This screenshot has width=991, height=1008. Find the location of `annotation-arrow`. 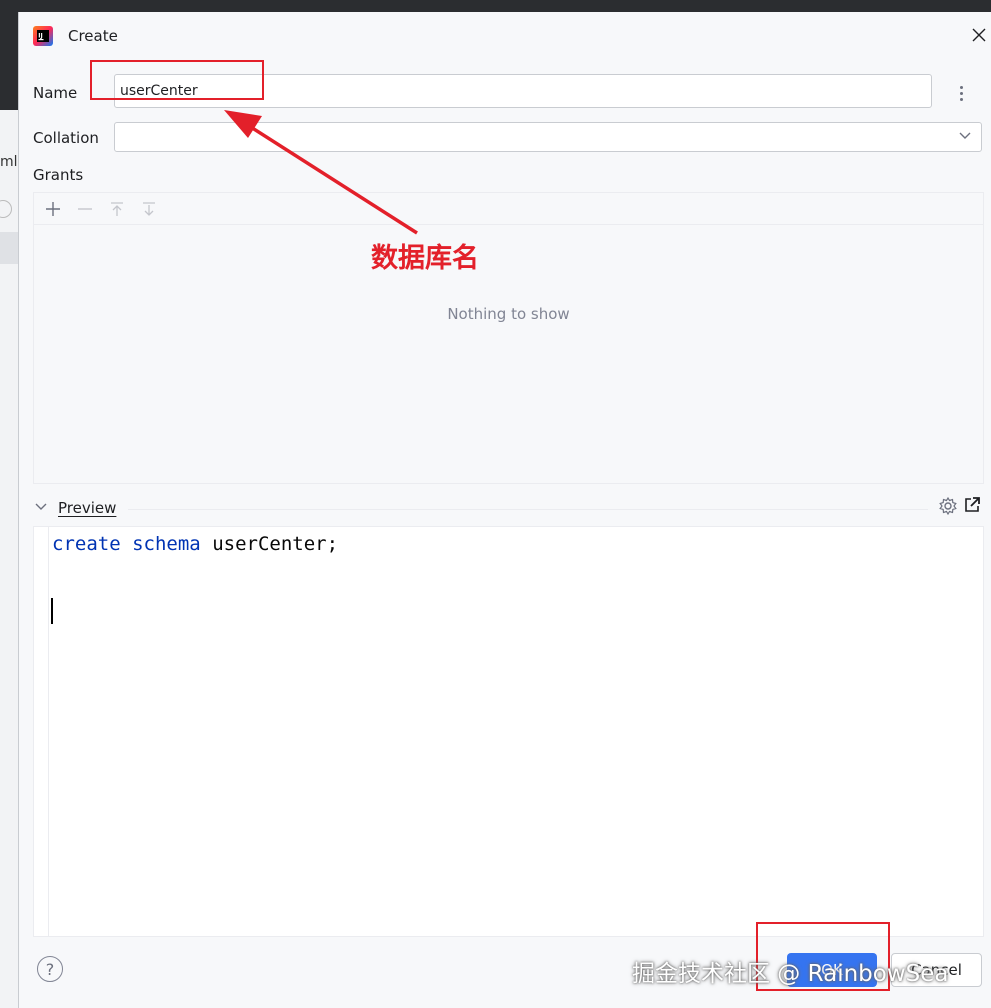

annotation-arrow is located at coordinates (321, 172).